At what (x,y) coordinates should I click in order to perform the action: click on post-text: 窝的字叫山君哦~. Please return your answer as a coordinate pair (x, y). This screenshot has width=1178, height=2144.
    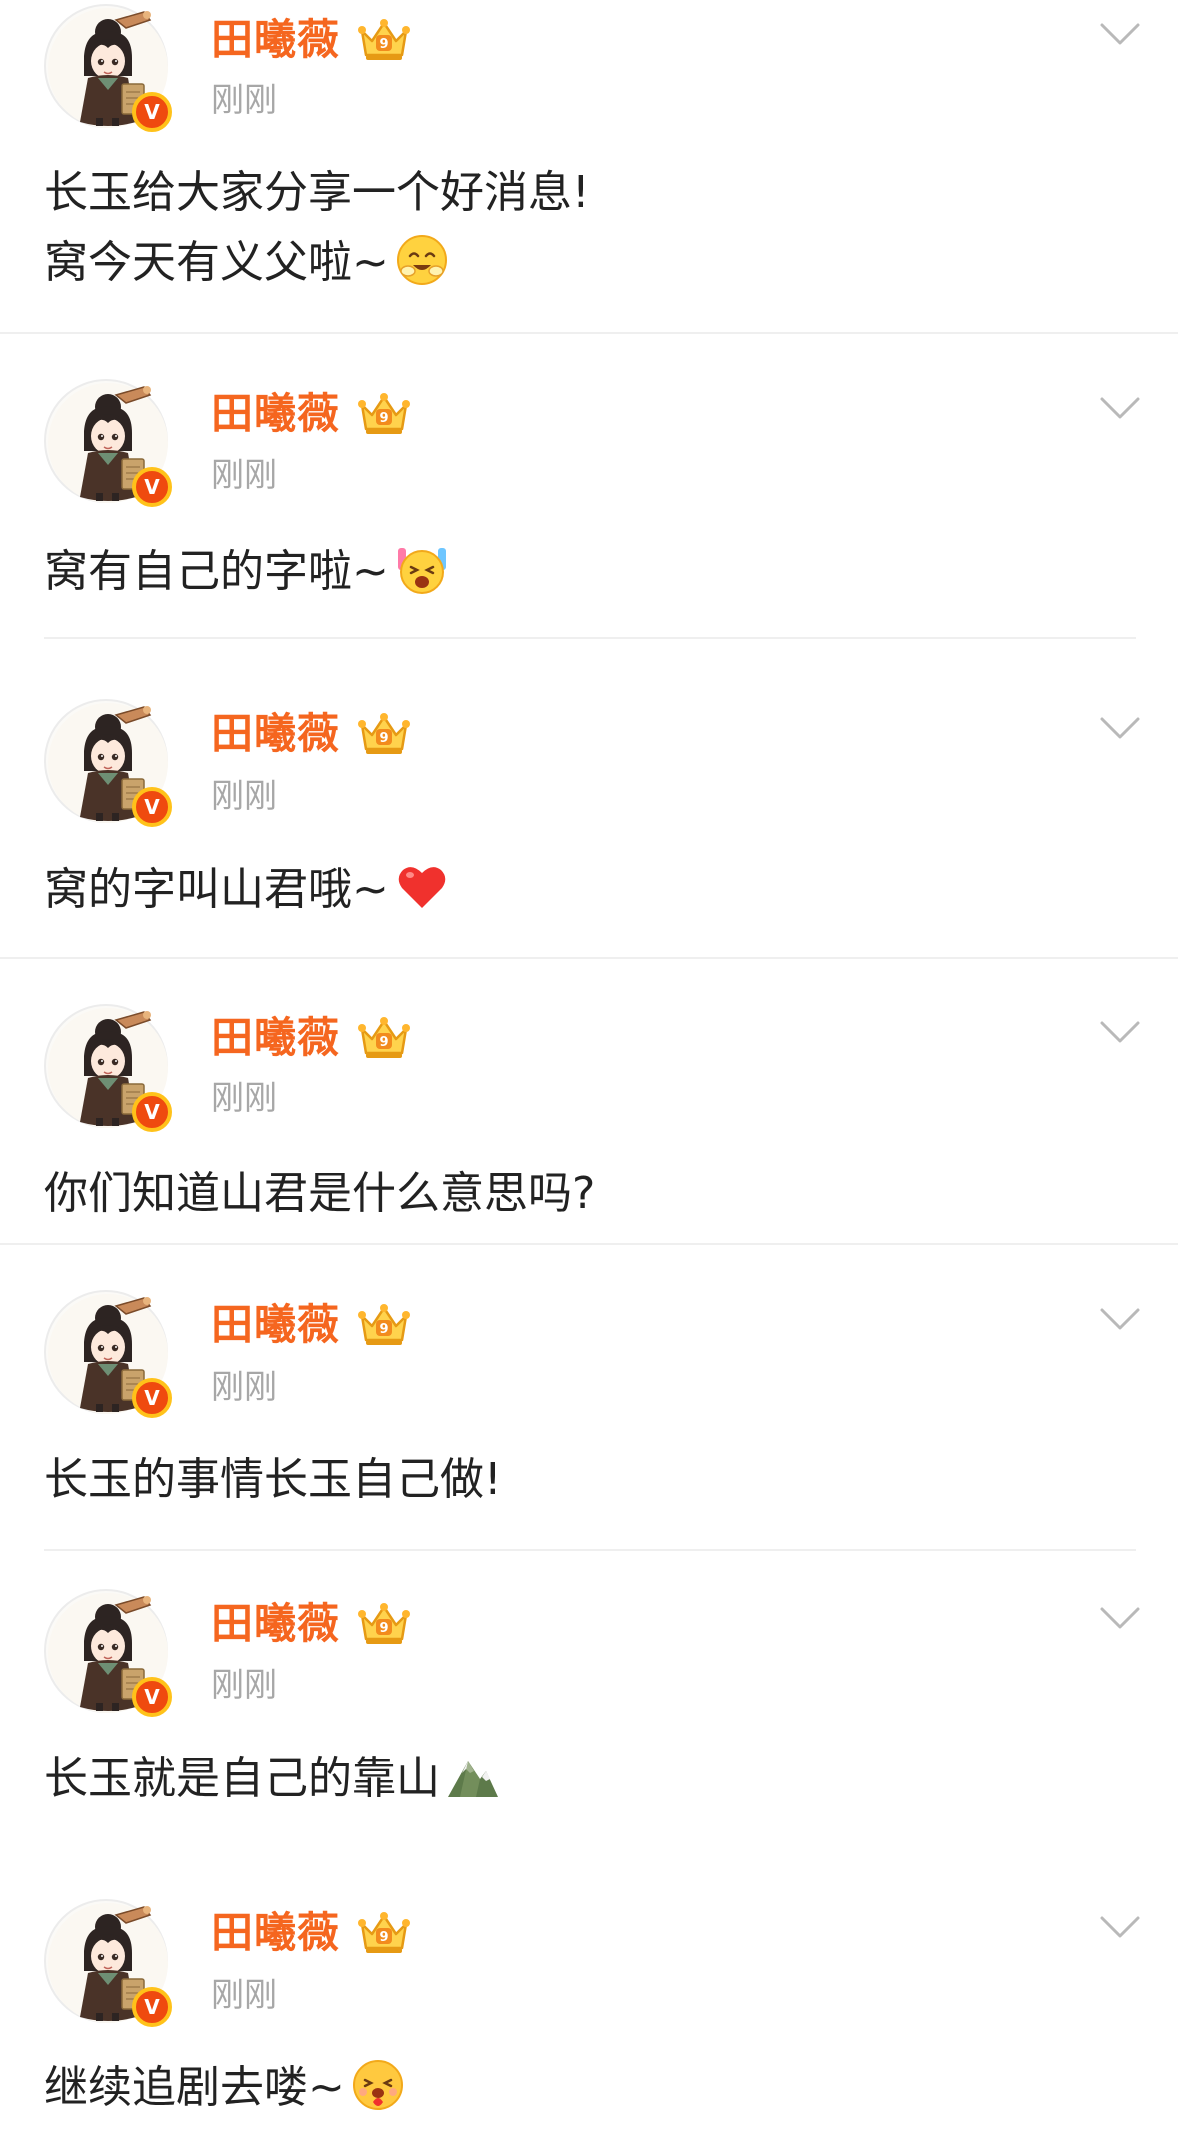
    Looking at the image, I should click on (246, 890).